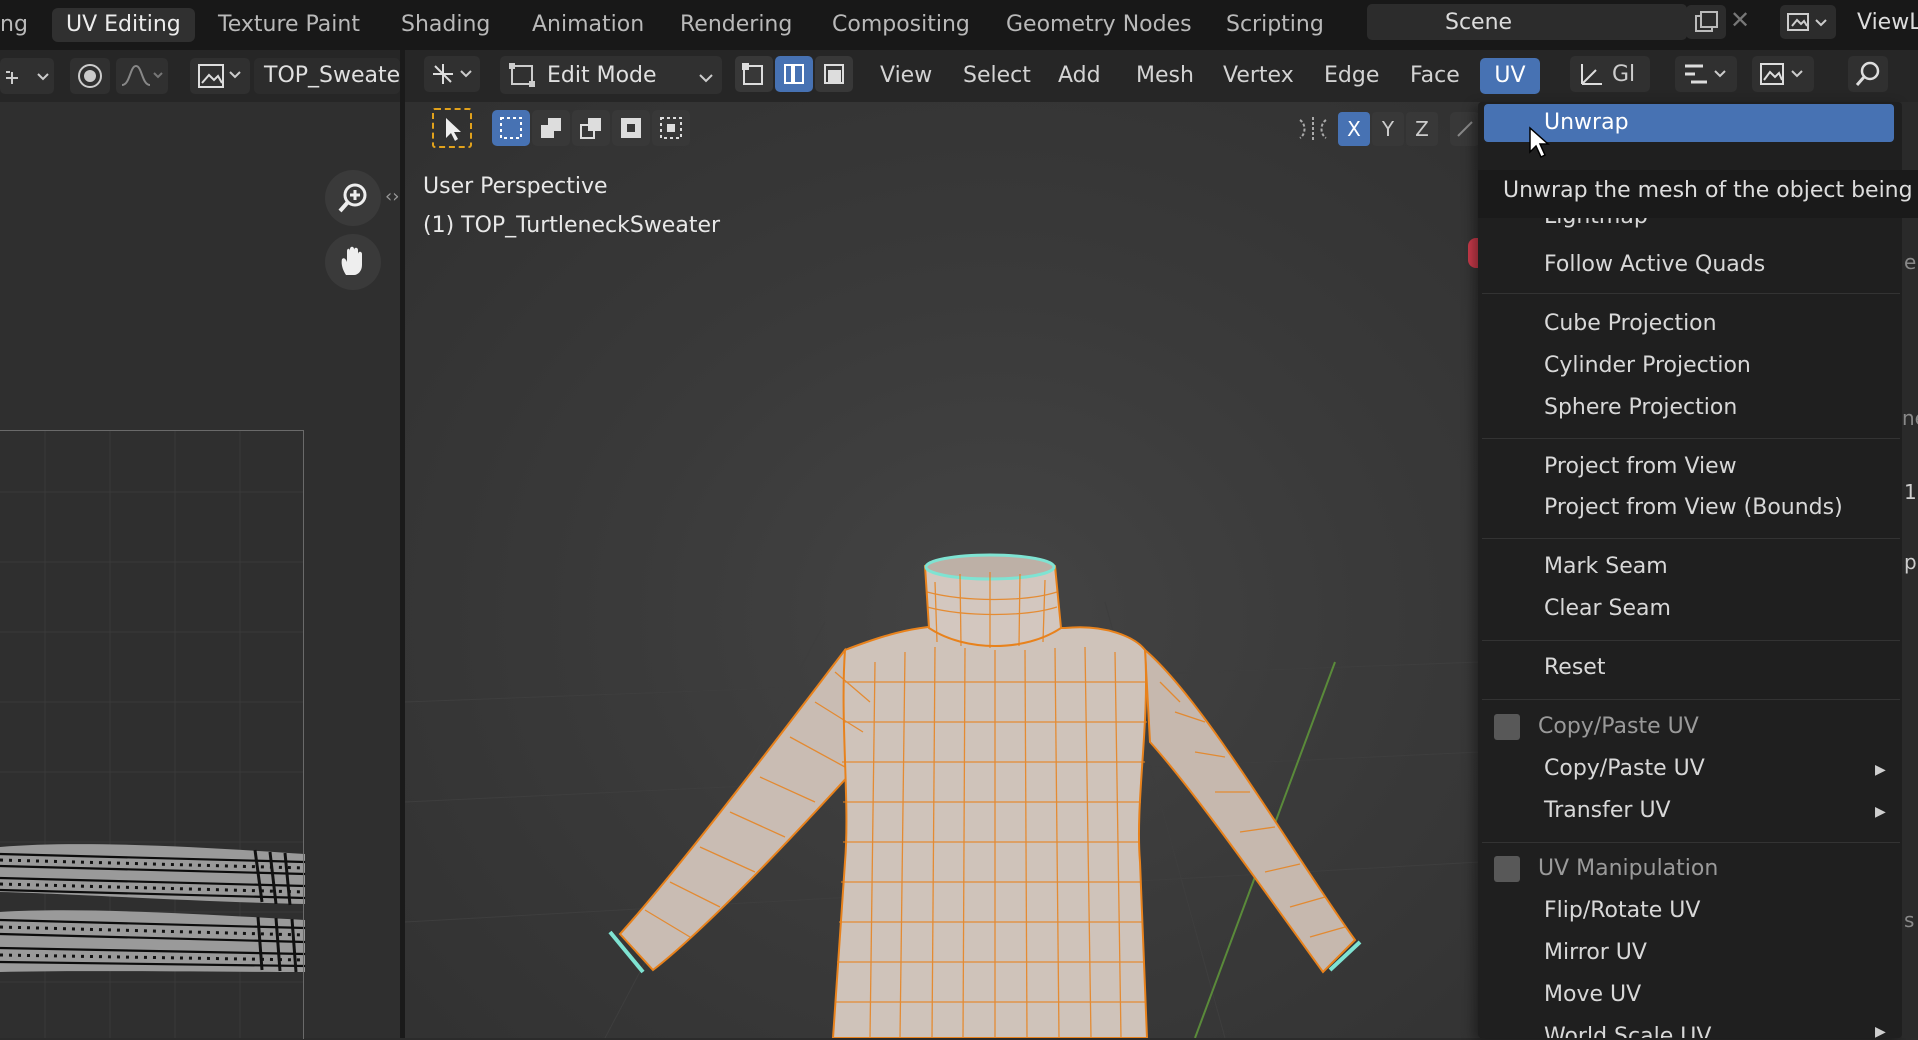  What do you see at coordinates (1706, 74) in the screenshot?
I see `pivot-point-icon` at bounding box center [1706, 74].